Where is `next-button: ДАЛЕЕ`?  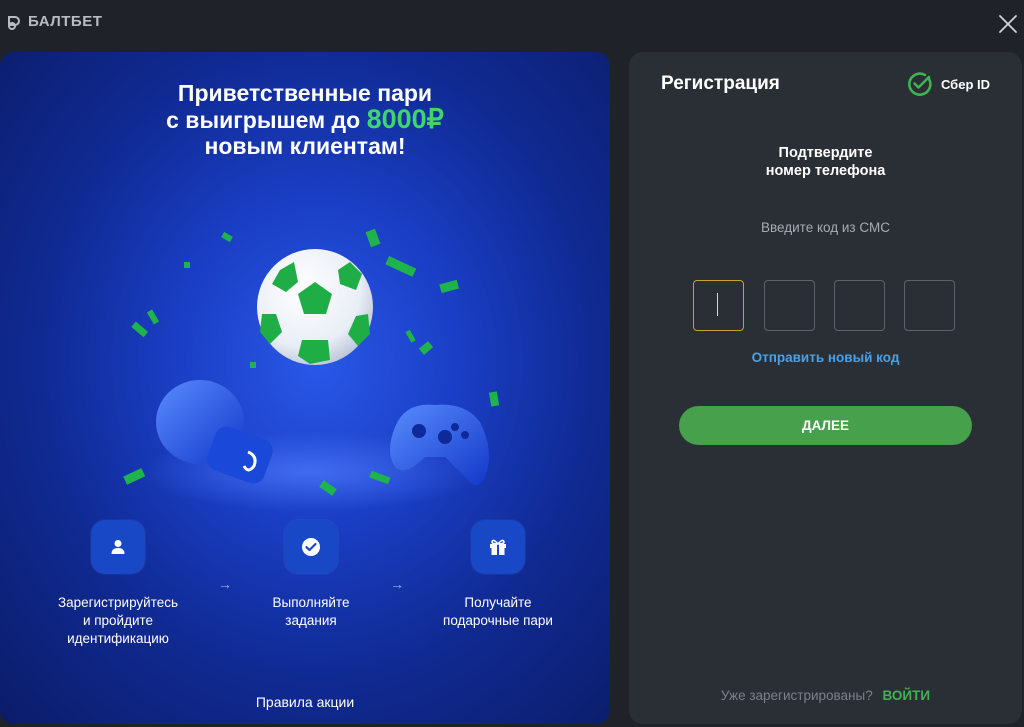
next-button: ДАЛЕЕ is located at coordinates (825, 425).